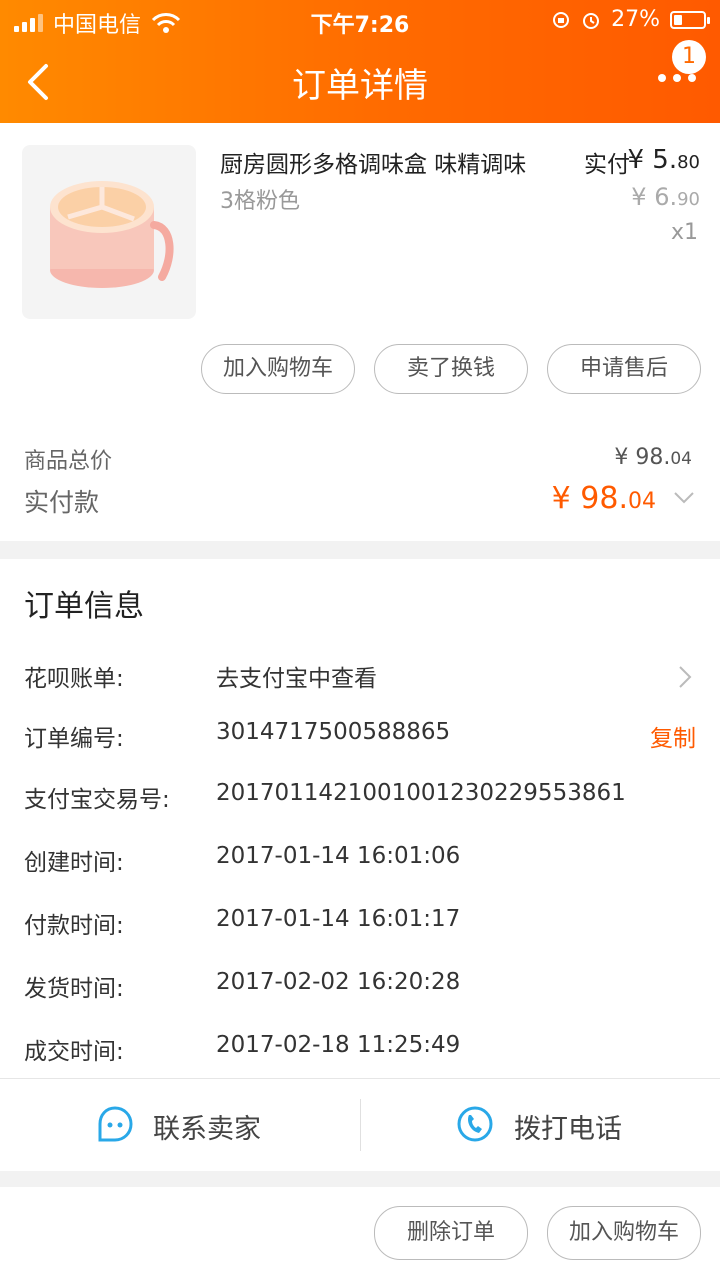  Describe the element at coordinates (338, 1045) in the screenshot. I see `row-value: 2017-02-18 11:25:49` at that location.